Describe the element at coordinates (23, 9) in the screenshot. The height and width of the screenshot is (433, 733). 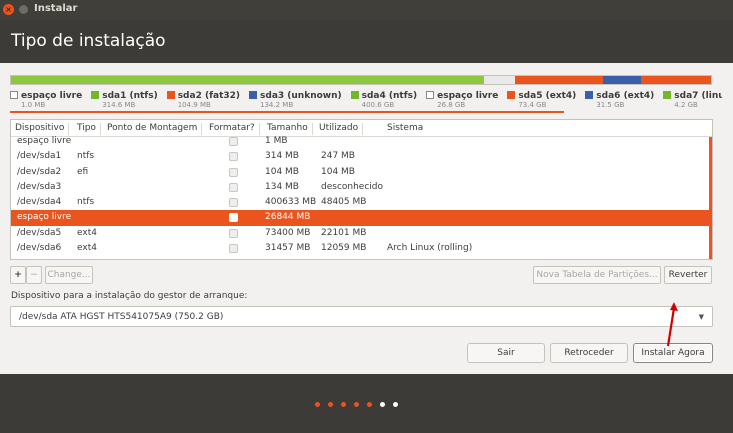
I see `minimize-icon` at that location.